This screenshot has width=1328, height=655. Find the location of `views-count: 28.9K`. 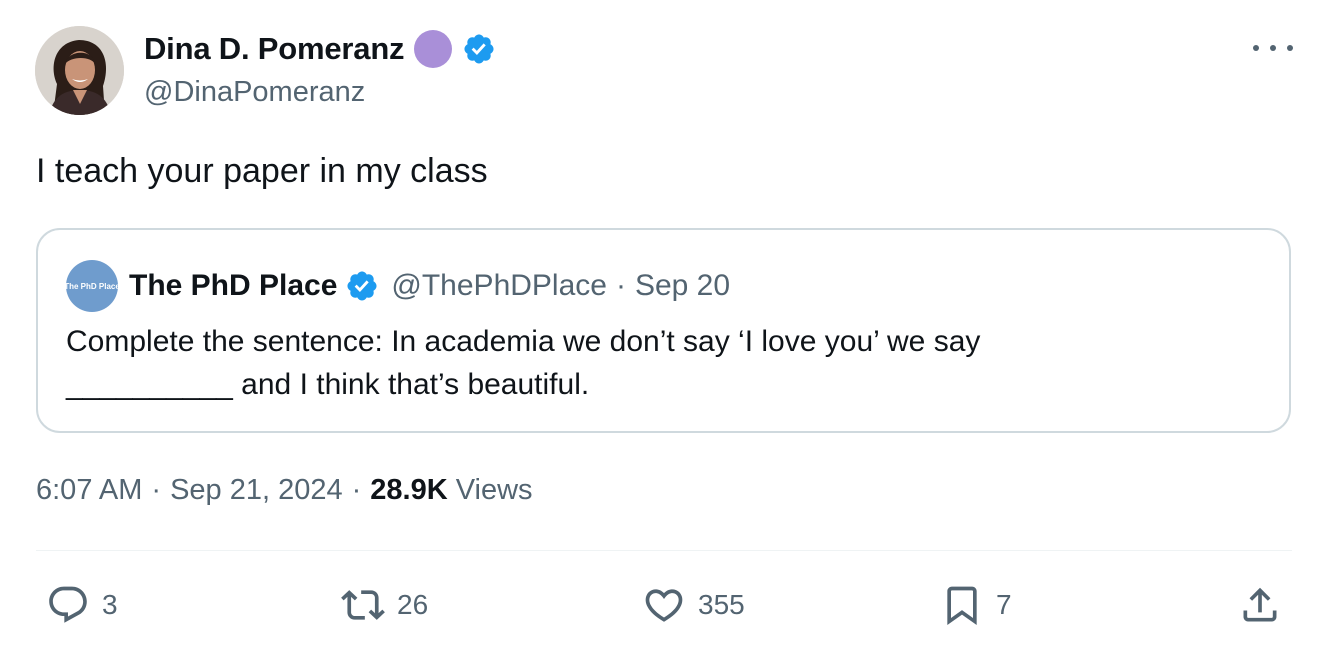

views-count: 28.9K is located at coordinates (408, 490).